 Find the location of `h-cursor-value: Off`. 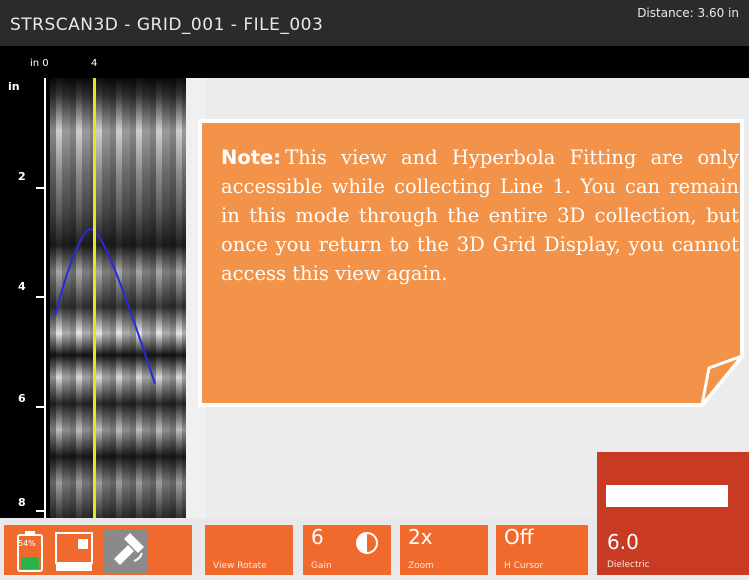

h-cursor-value: Off is located at coordinates (519, 537).